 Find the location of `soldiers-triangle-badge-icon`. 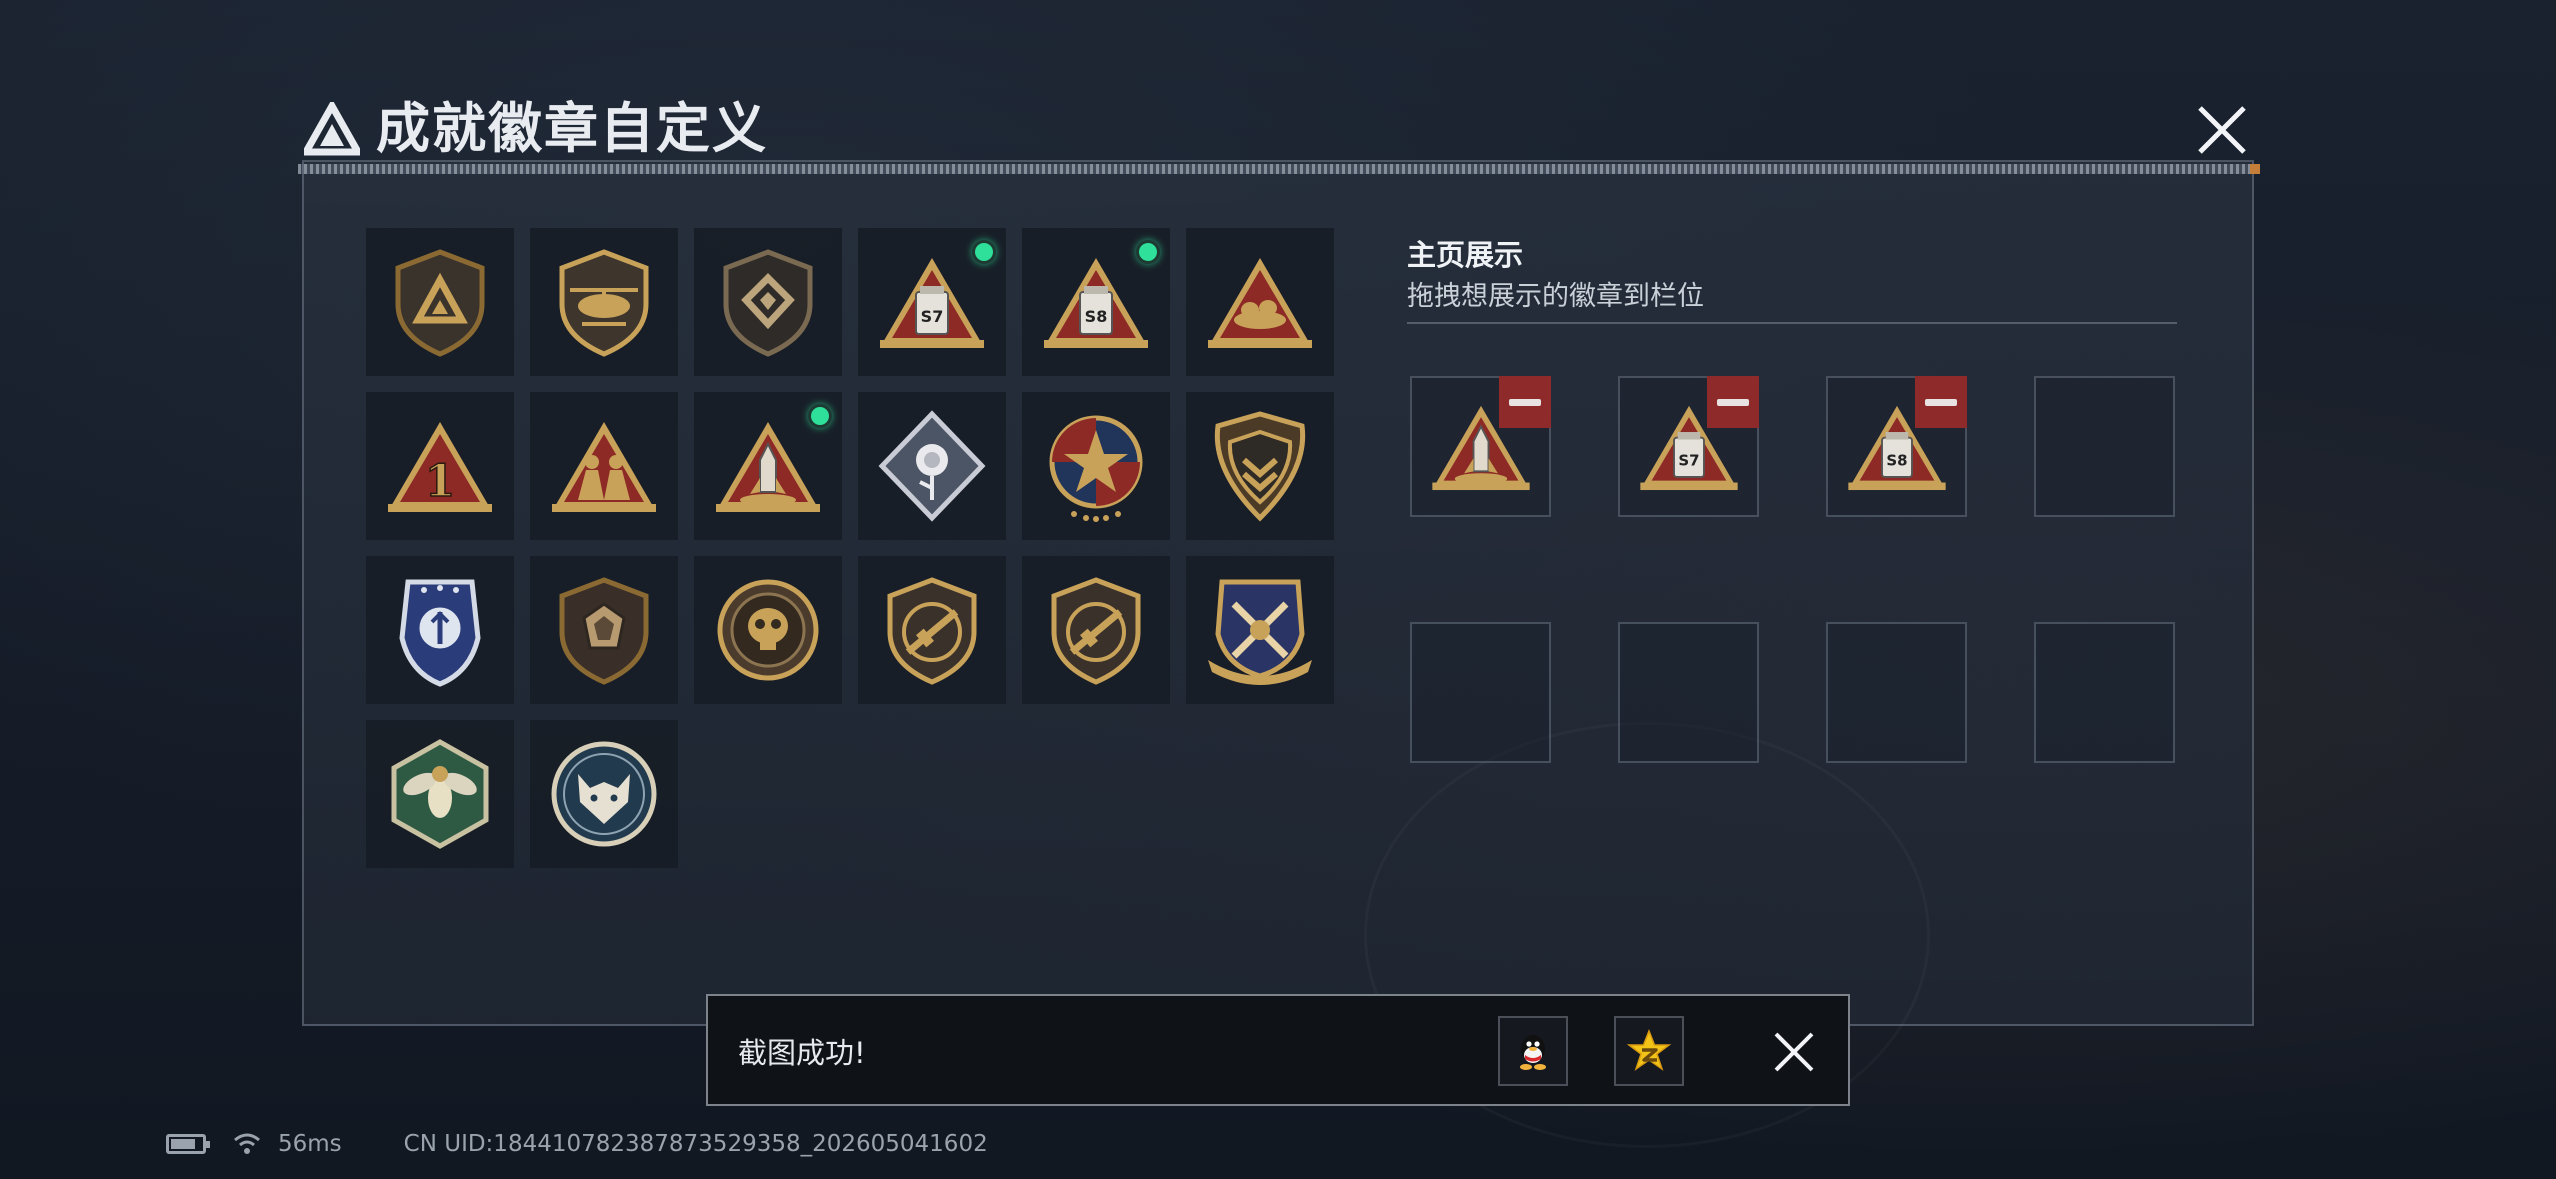

soldiers-triangle-badge-icon is located at coordinates (604, 467).